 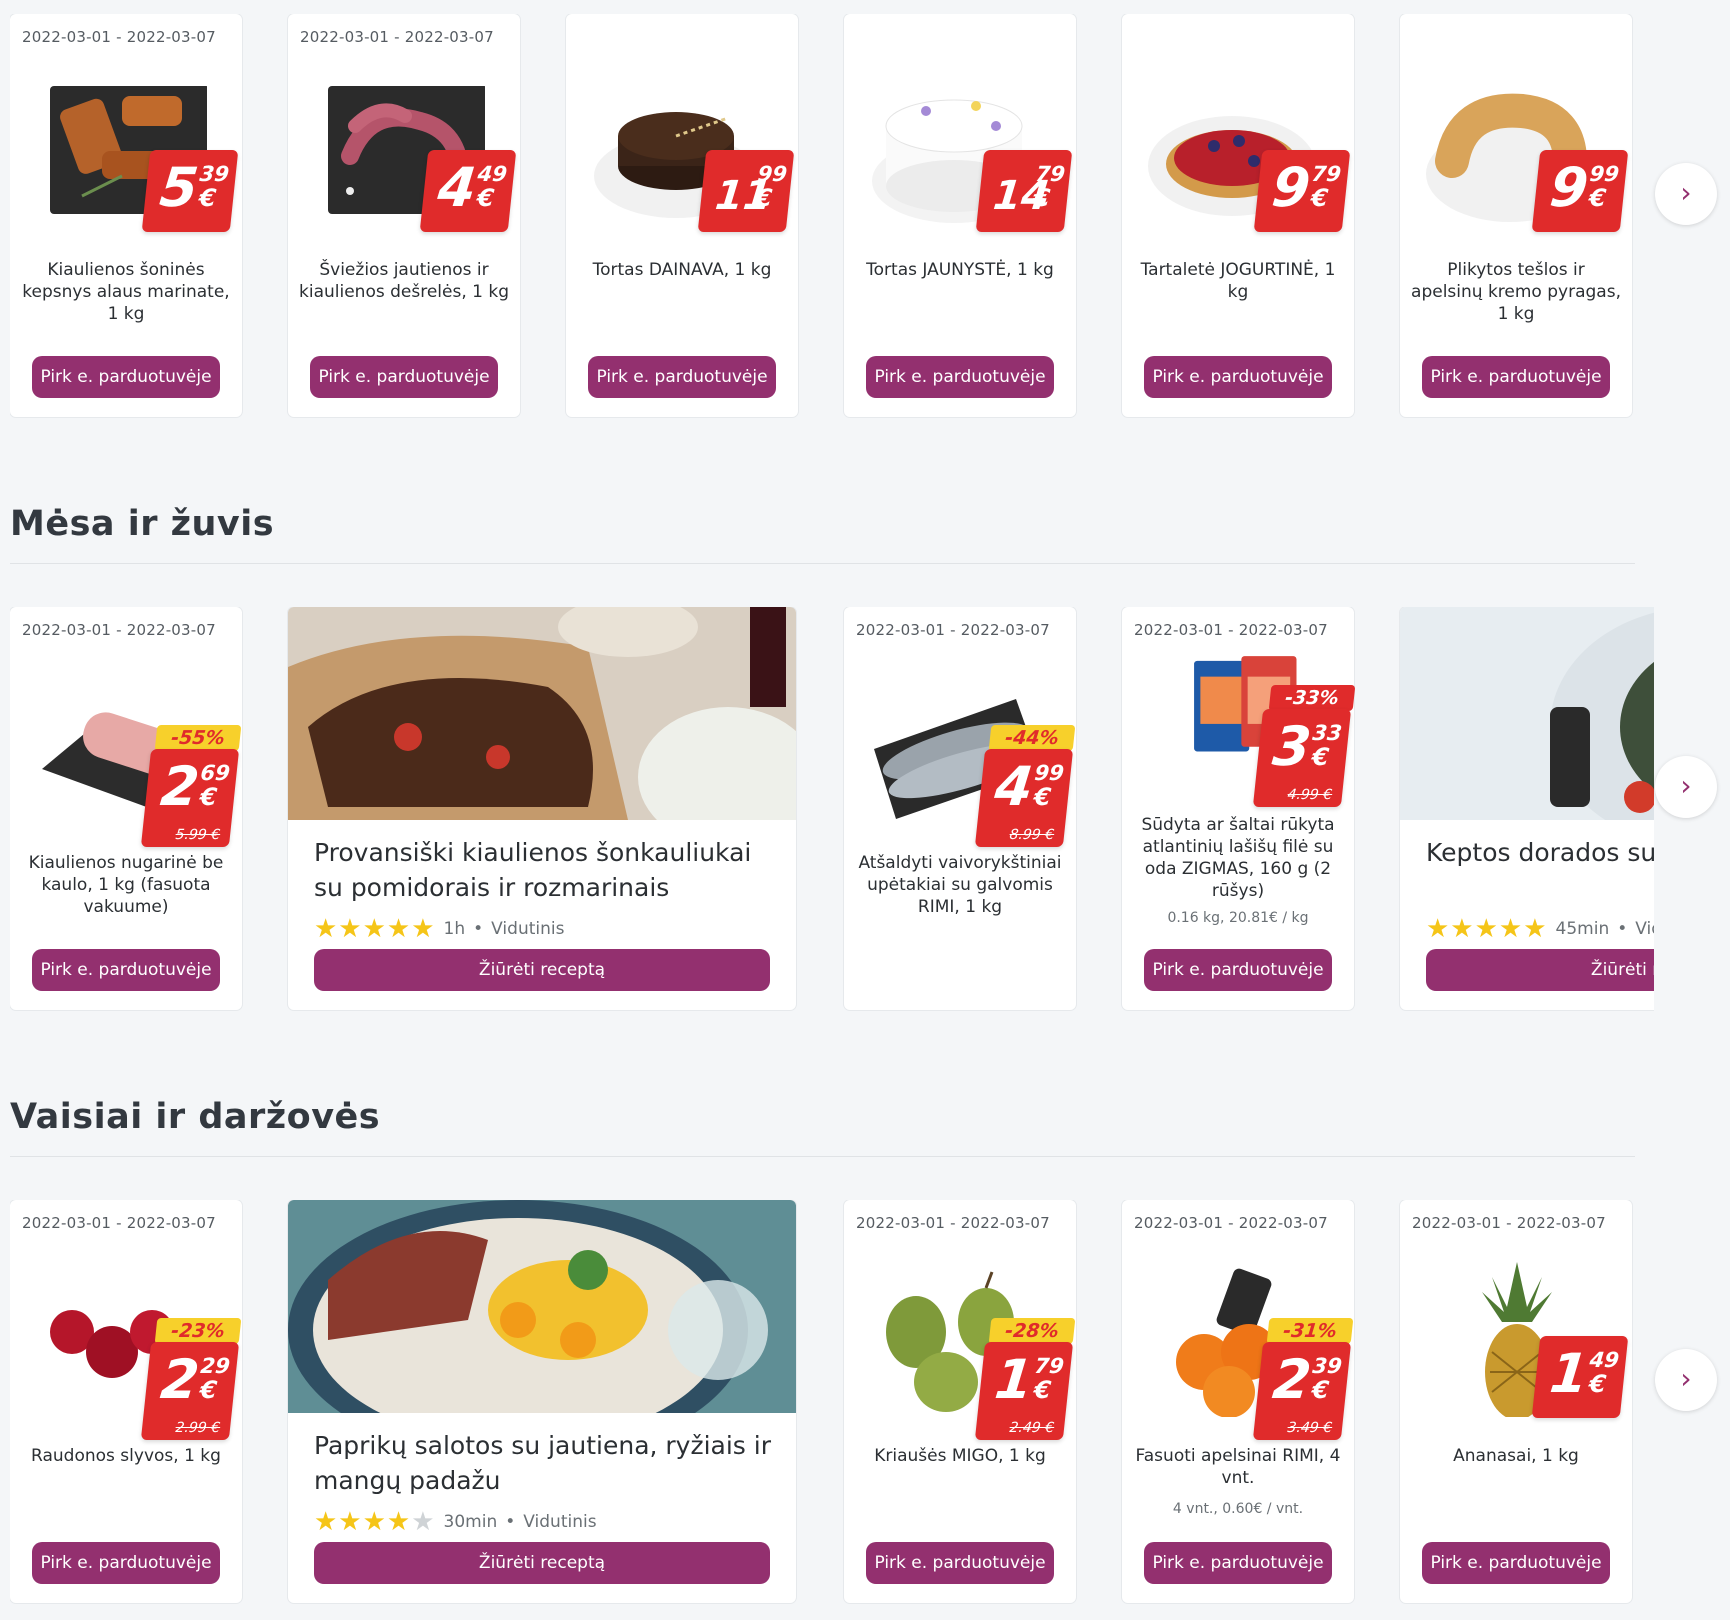 I want to click on recipe-image, so click(x=542, y=713).